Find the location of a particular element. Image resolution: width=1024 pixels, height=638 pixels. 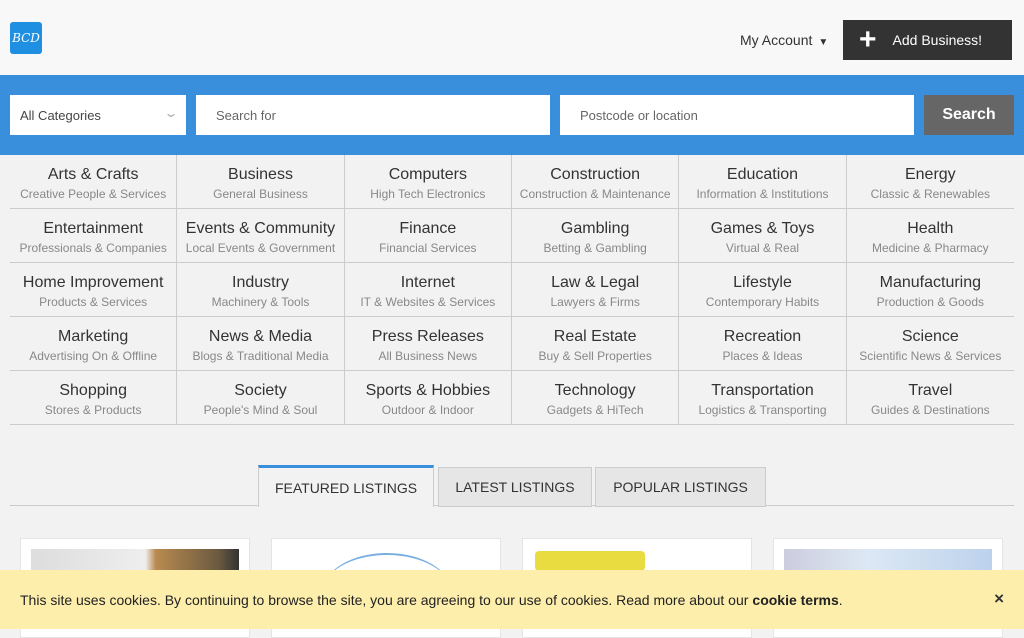

location-input: Postcode or location is located at coordinates (737, 115).